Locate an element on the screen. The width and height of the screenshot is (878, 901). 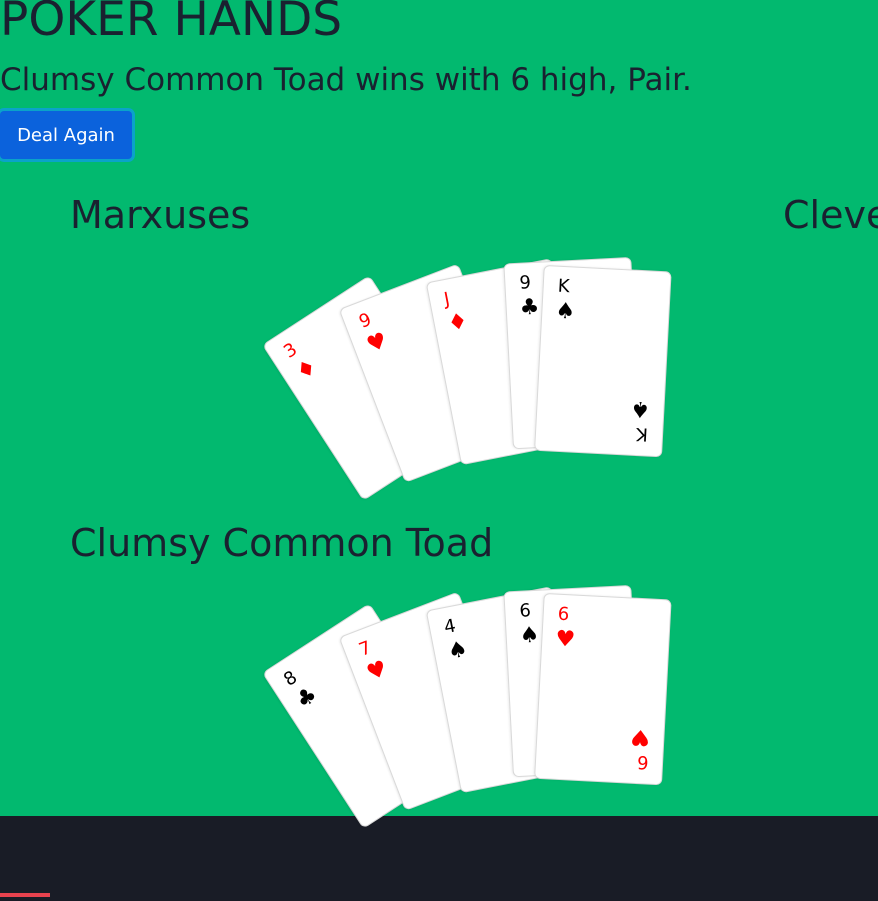
hand-marxuses: 3 ♦ 9 ♥ J ♦ 9 ♣ K ♠ ♠ K is located at coordinates (481, 372).